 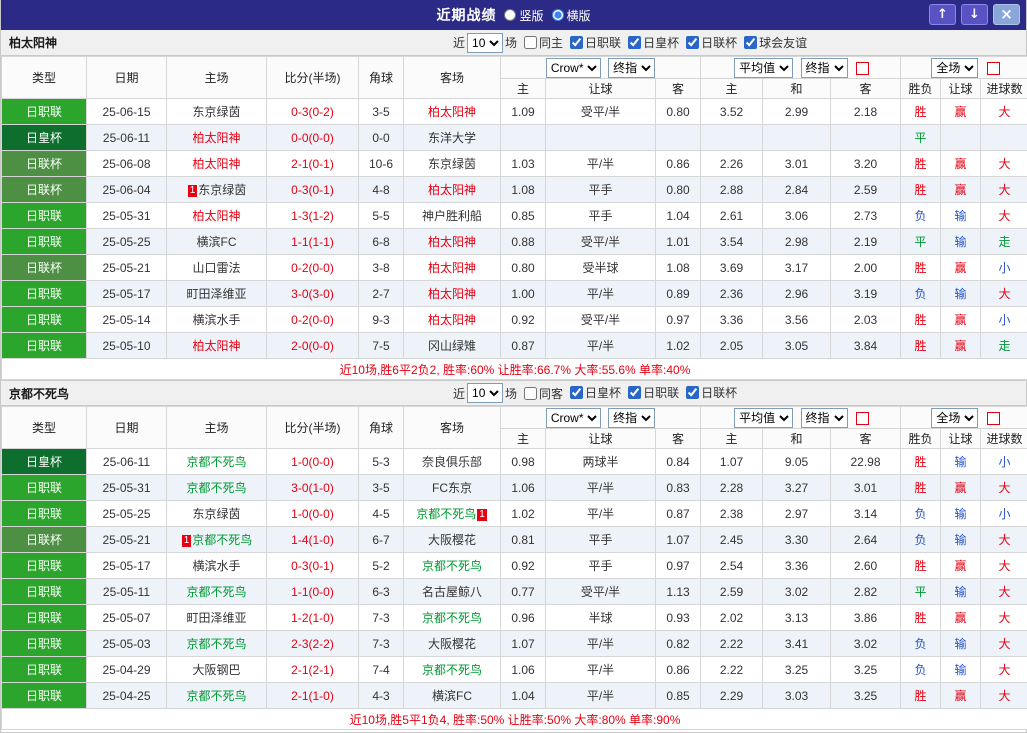 I want to click on score-cell: 1-2(1-0), so click(x=312, y=617).